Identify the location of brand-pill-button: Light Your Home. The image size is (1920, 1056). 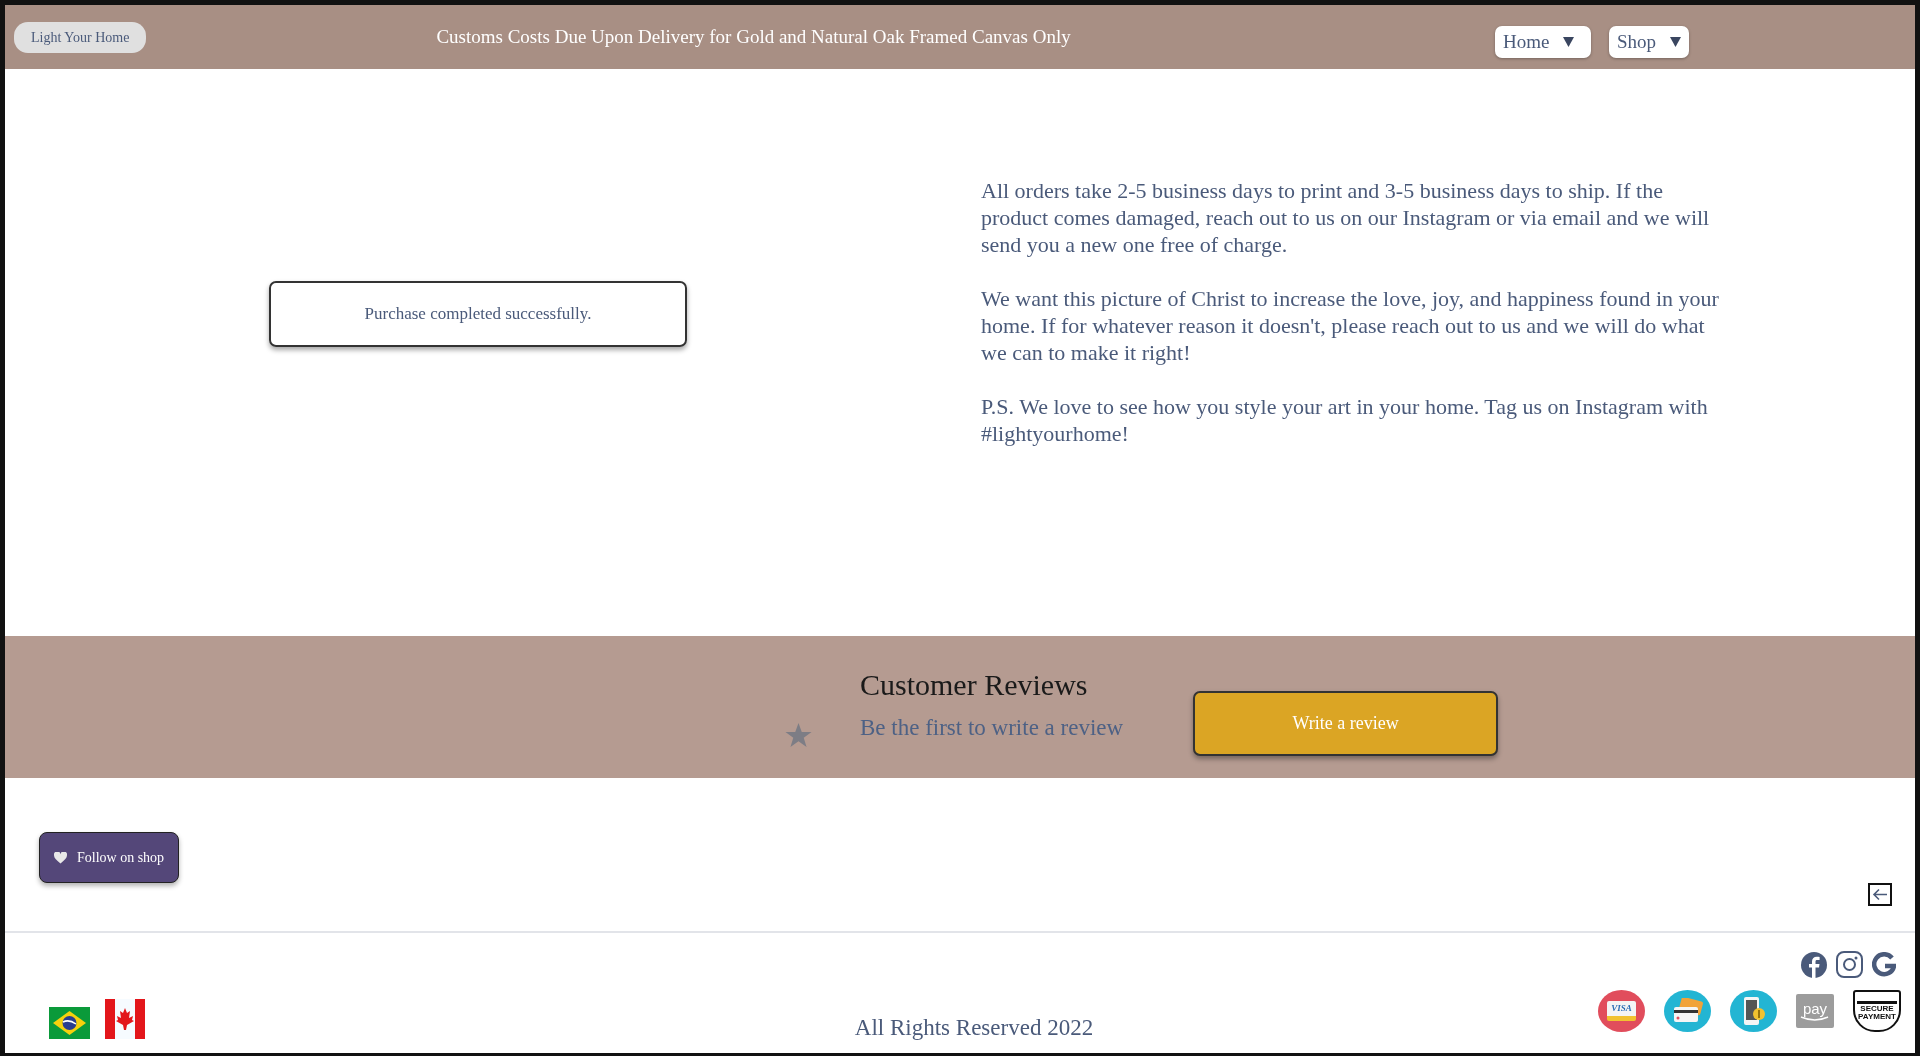
(80, 37).